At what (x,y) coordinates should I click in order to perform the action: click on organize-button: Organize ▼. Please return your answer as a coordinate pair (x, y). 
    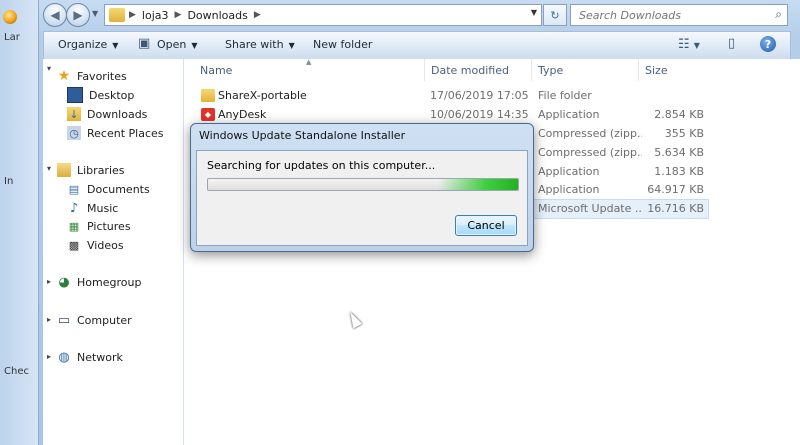
    Looking at the image, I should click on (88, 44).